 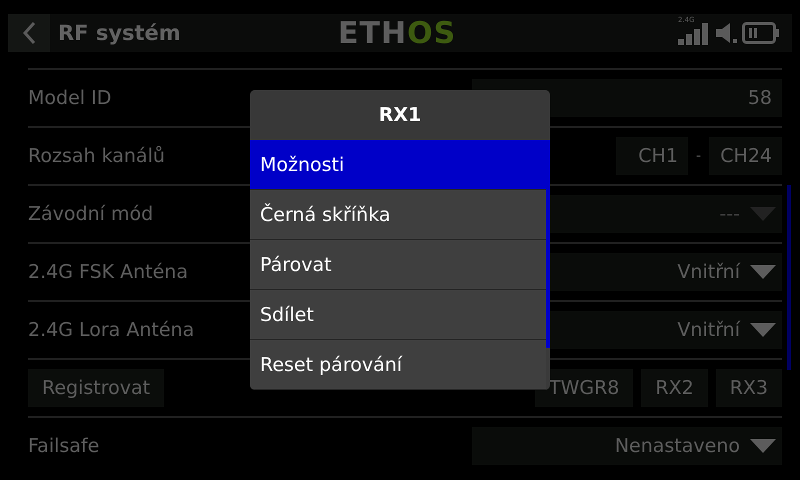 I want to click on back-icon, so click(x=29, y=33).